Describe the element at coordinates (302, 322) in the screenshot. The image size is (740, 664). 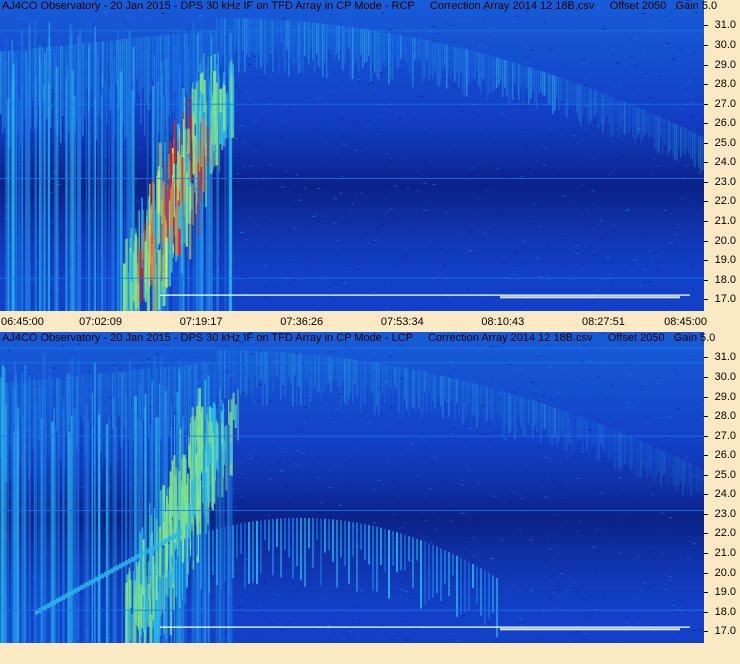
I see `x-tick-label: 07:36:26` at that location.